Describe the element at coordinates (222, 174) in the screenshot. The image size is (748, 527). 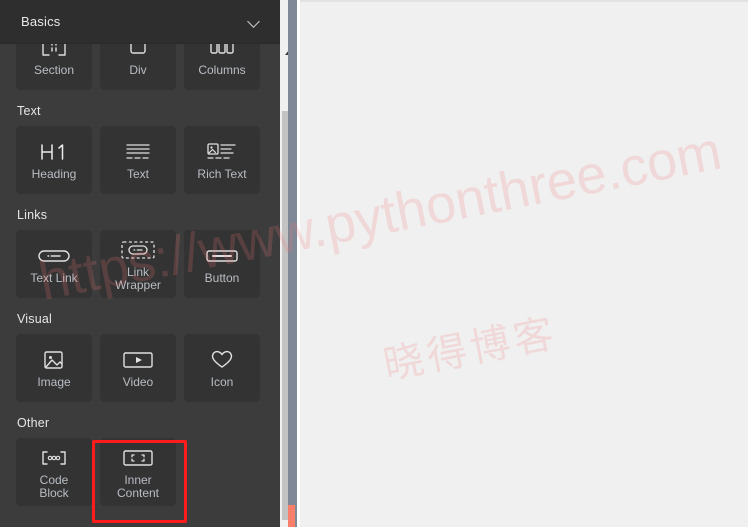
I see `element-tile-label: Rich Text` at that location.